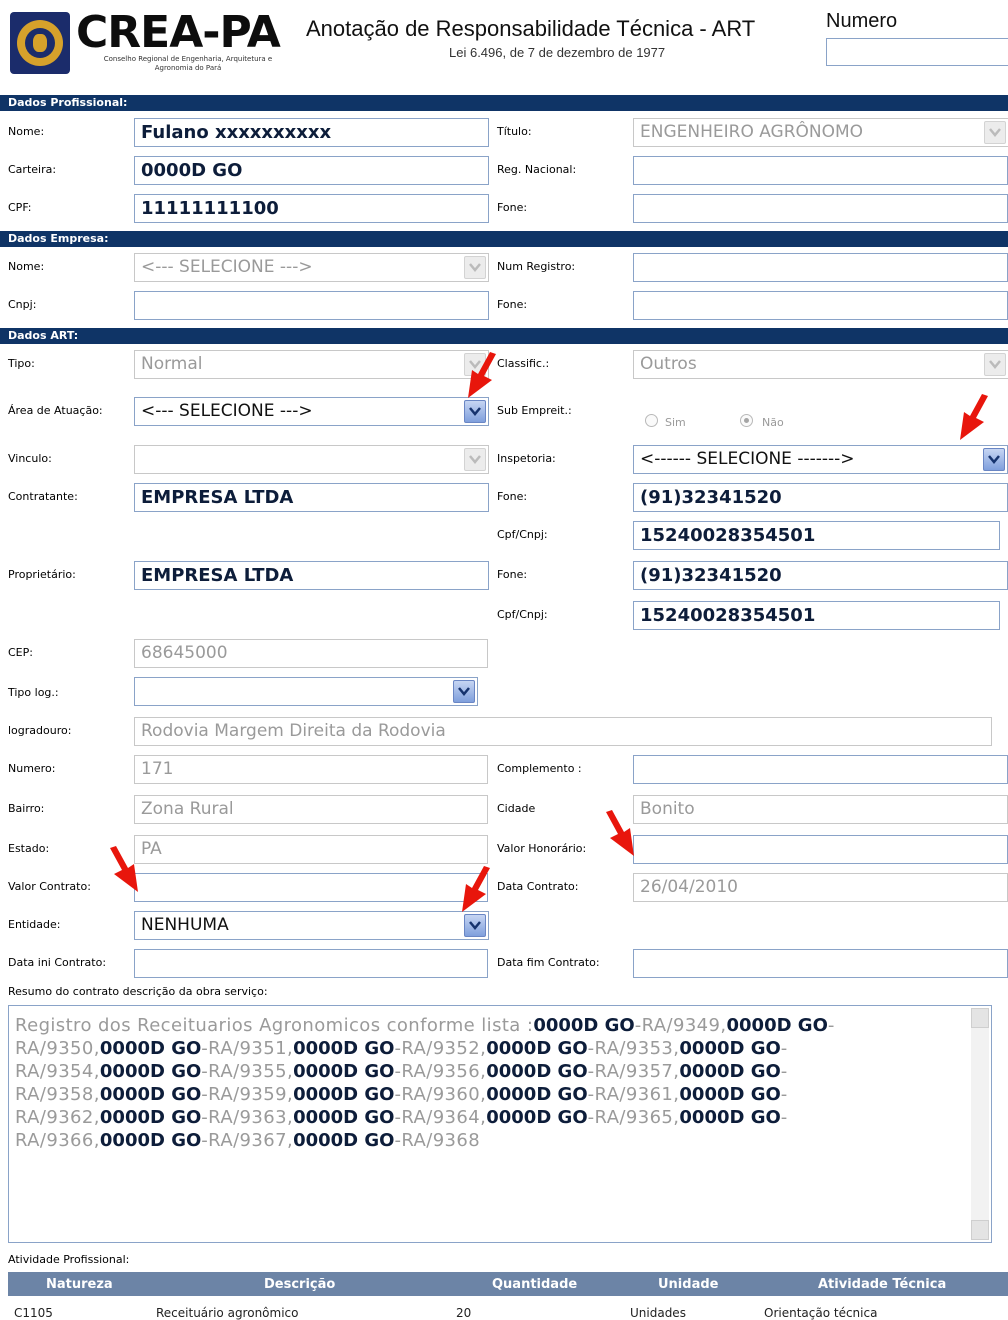 The width and height of the screenshot is (1008, 1320). Describe the element at coordinates (311, 809) in the screenshot. I see `bairro-input: Zona Rural` at that location.